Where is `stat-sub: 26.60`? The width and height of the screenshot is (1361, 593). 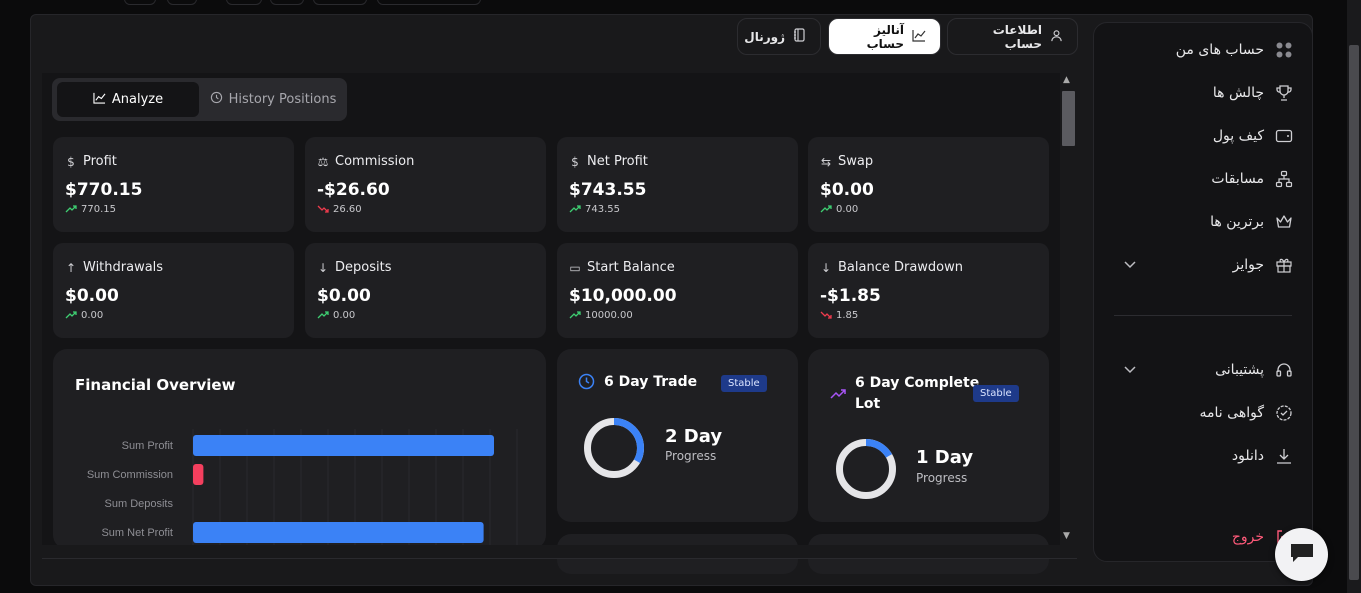 stat-sub: 26.60 is located at coordinates (339, 209).